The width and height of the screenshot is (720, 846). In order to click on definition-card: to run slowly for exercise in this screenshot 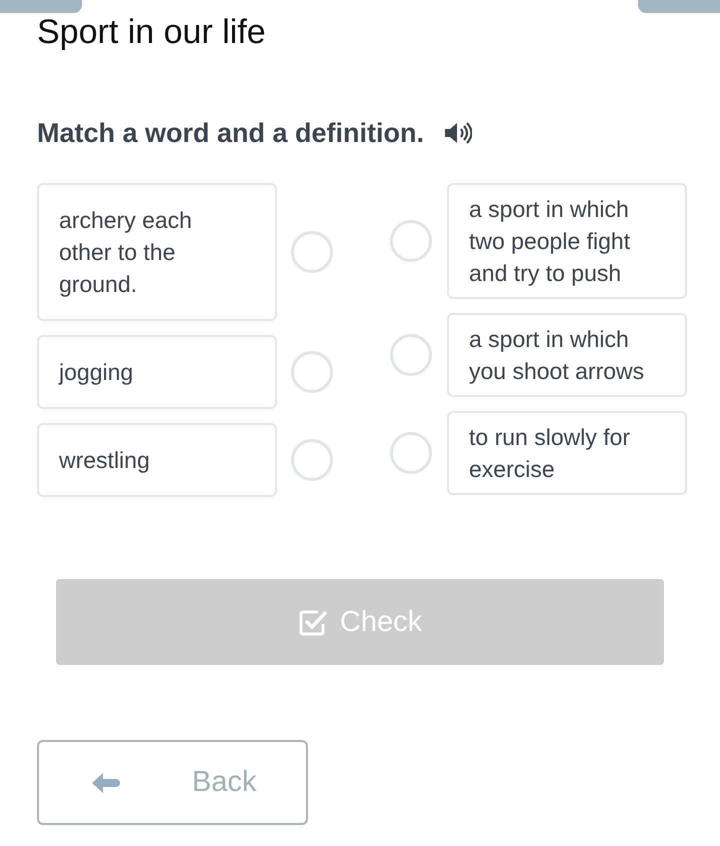, I will do `click(567, 453)`.